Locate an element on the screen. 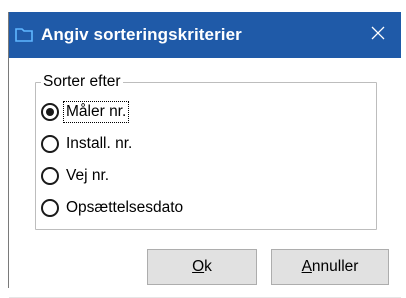  cancel-mnemonic: A is located at coordinates (306, 266).